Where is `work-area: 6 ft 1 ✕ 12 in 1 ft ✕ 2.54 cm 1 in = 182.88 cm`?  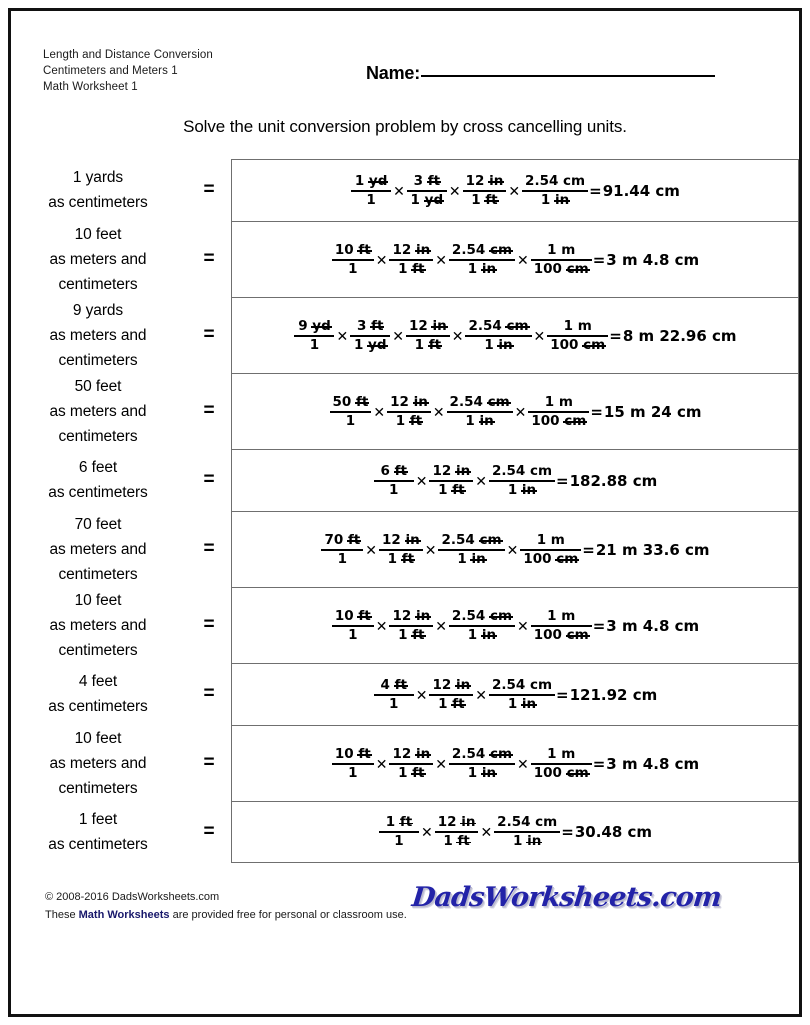 work-area: 6 ft 1 ✕ 12 in 1 ft ✕ 2.54 cm 1 in = 182.88 cm is located at coordinates (515, 480).